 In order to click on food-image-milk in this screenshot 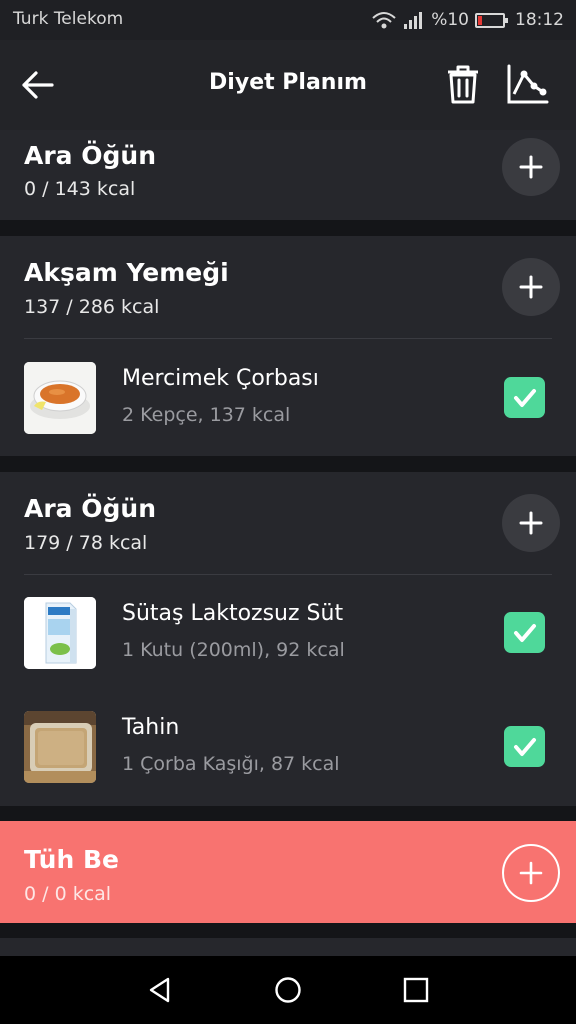, I will do `click(60, 633)`.